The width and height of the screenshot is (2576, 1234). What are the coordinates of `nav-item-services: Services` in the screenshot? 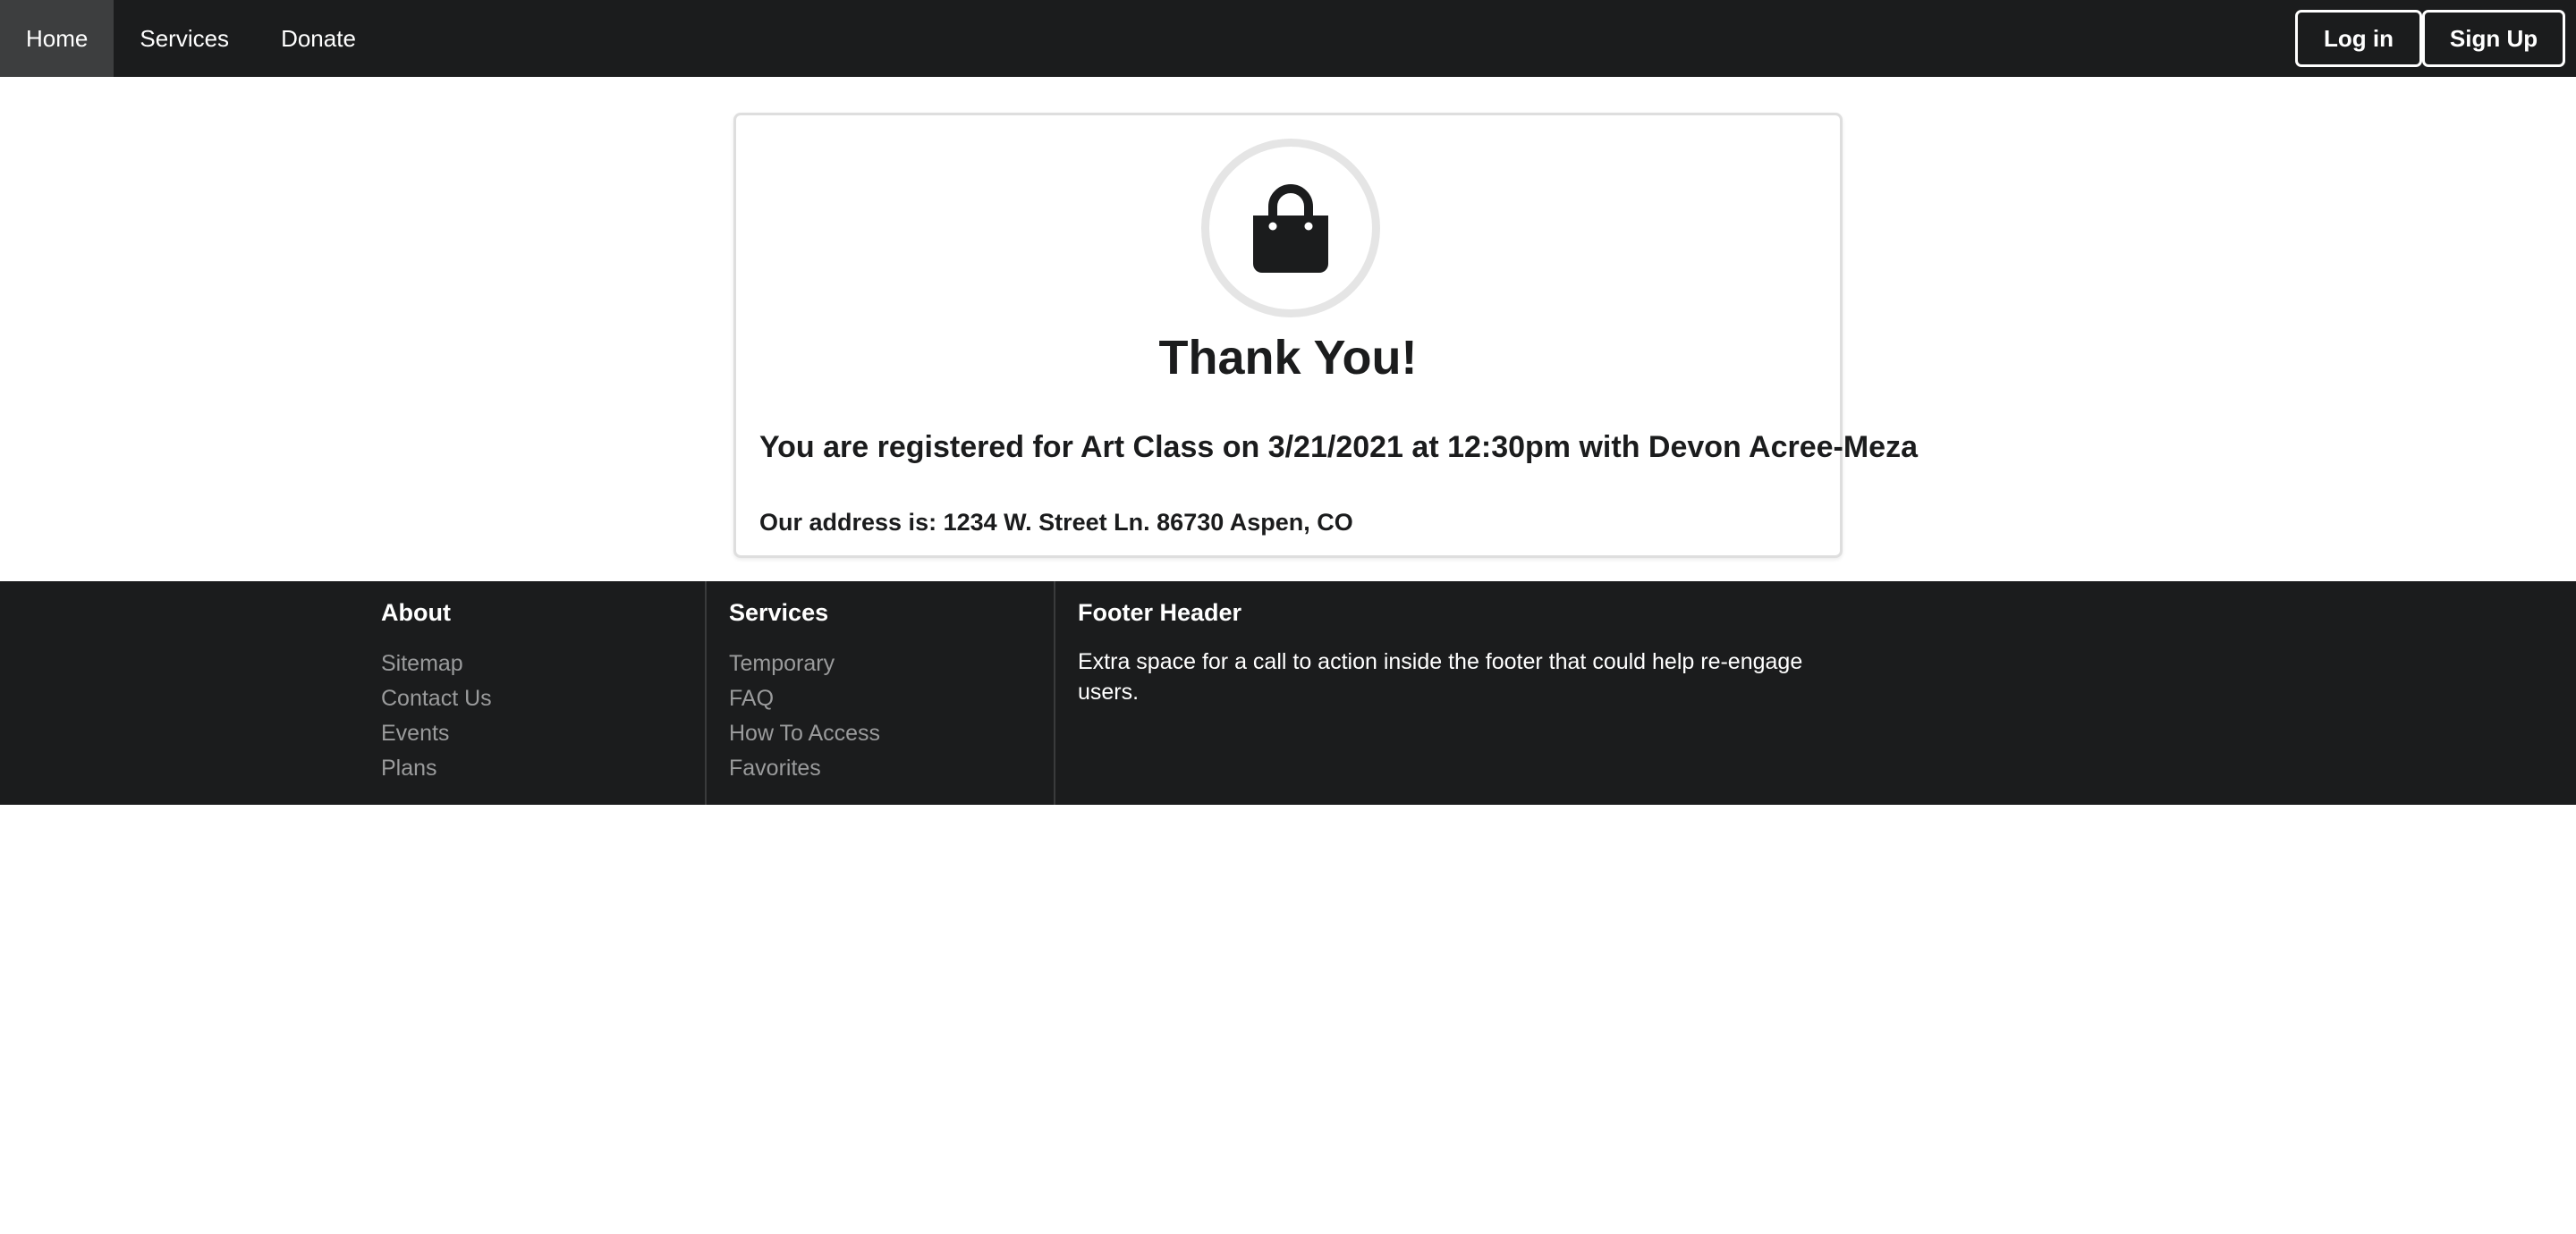 It's located at (184, 38).